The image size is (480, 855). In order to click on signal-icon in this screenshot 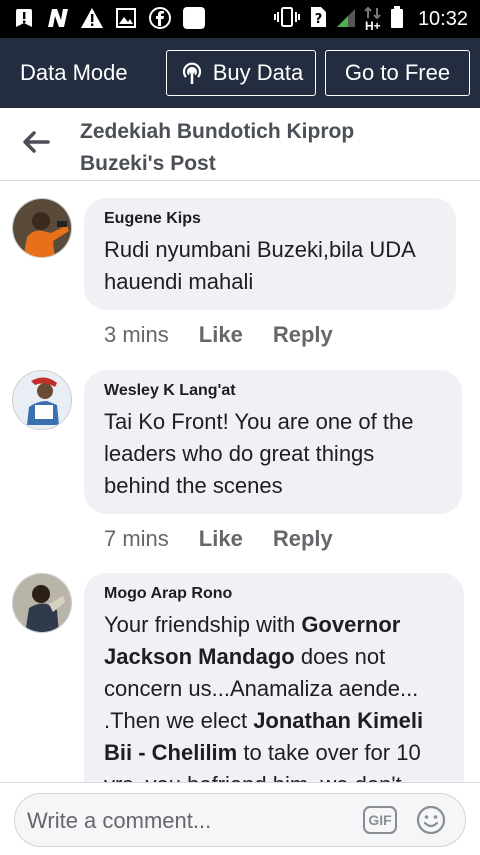, I will do `click(346, 19)`.